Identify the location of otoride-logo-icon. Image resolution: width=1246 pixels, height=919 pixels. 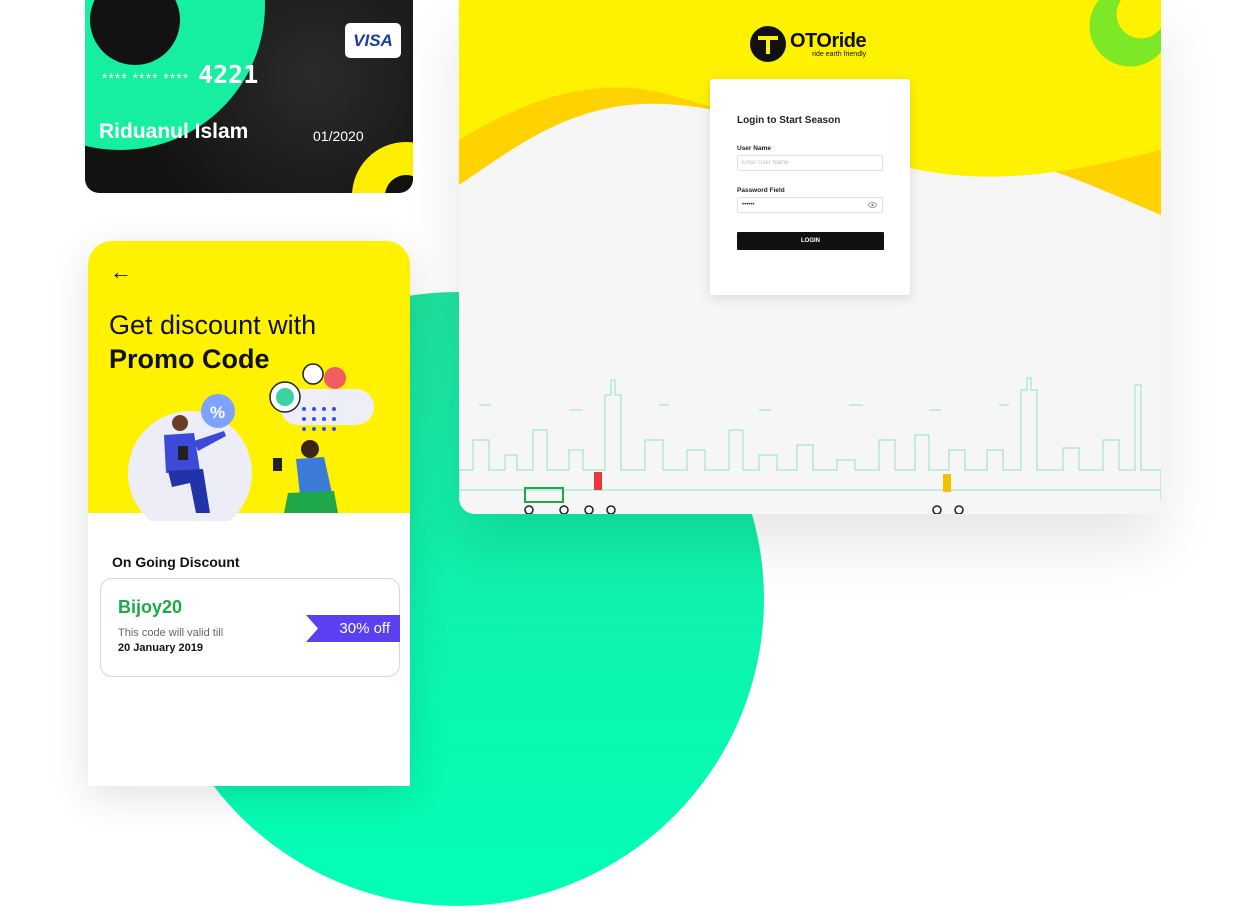
(768, 44).